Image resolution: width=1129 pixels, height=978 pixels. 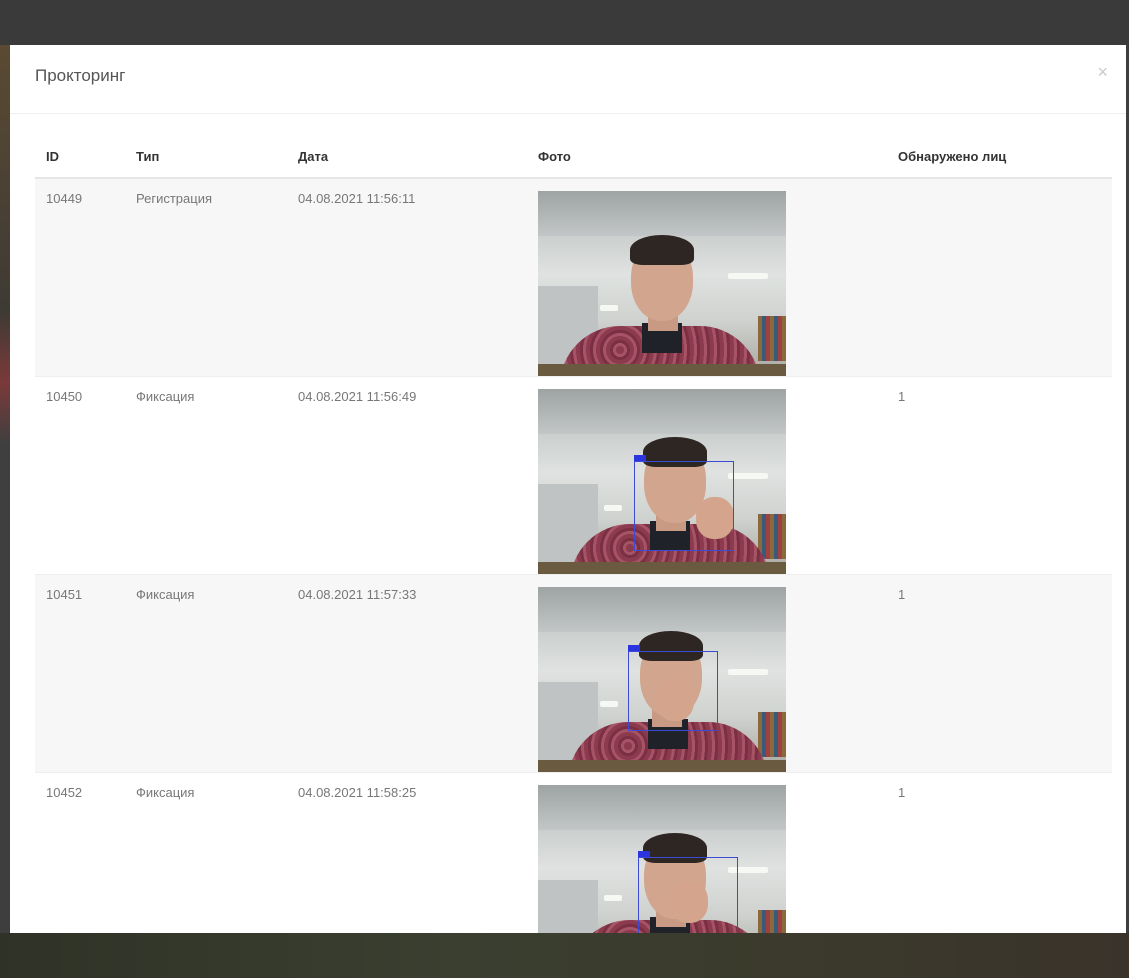 What do you see at coordinates (407, 277) in the screenshot?
I see `cell-date: 04.08.2021 11:56:11` at bounding box center [407, 277].